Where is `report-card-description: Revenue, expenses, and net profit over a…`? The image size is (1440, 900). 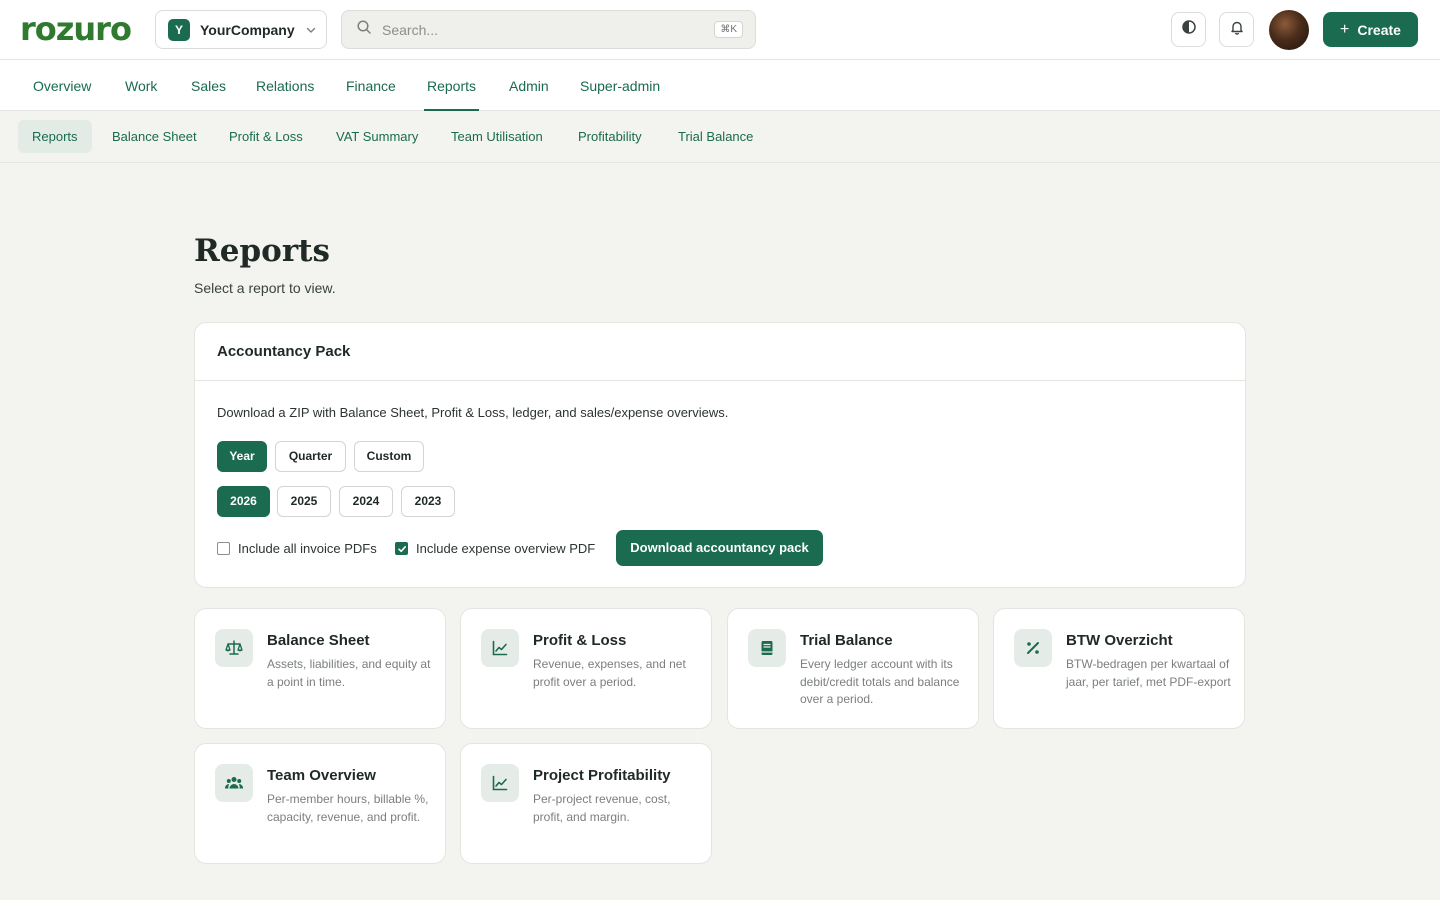
report-card-description: Revenue, expenses, and net profit over a… is located at coordinates (609, 673).